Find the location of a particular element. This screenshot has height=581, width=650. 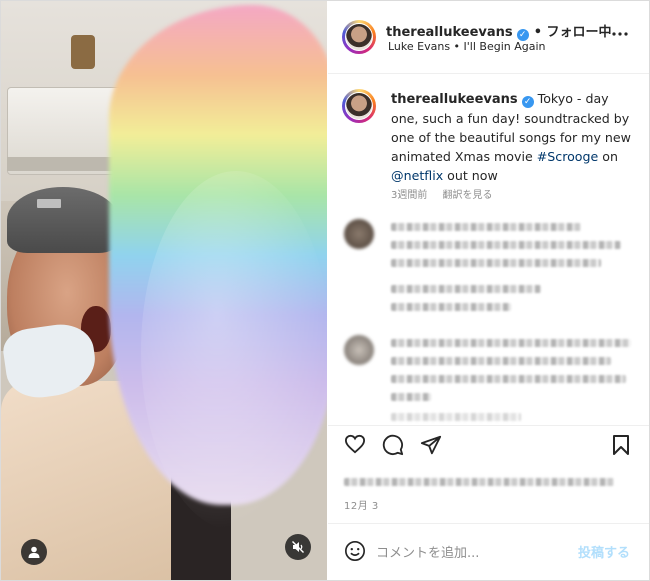

post-date: 12月 3 is located at coordinates (361, 504).